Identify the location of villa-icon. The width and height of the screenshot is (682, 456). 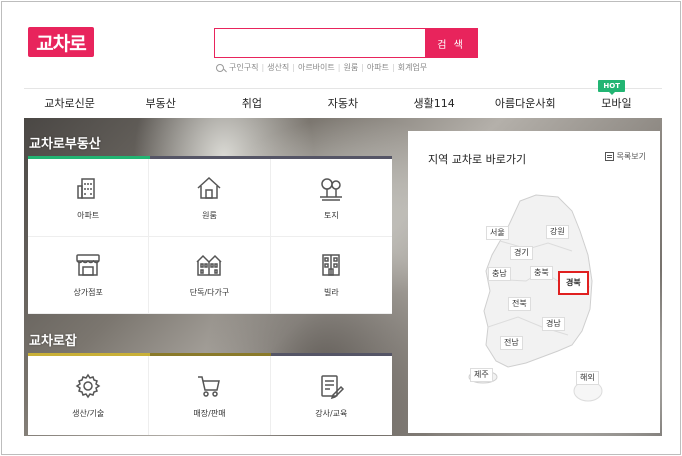
(331, 265).